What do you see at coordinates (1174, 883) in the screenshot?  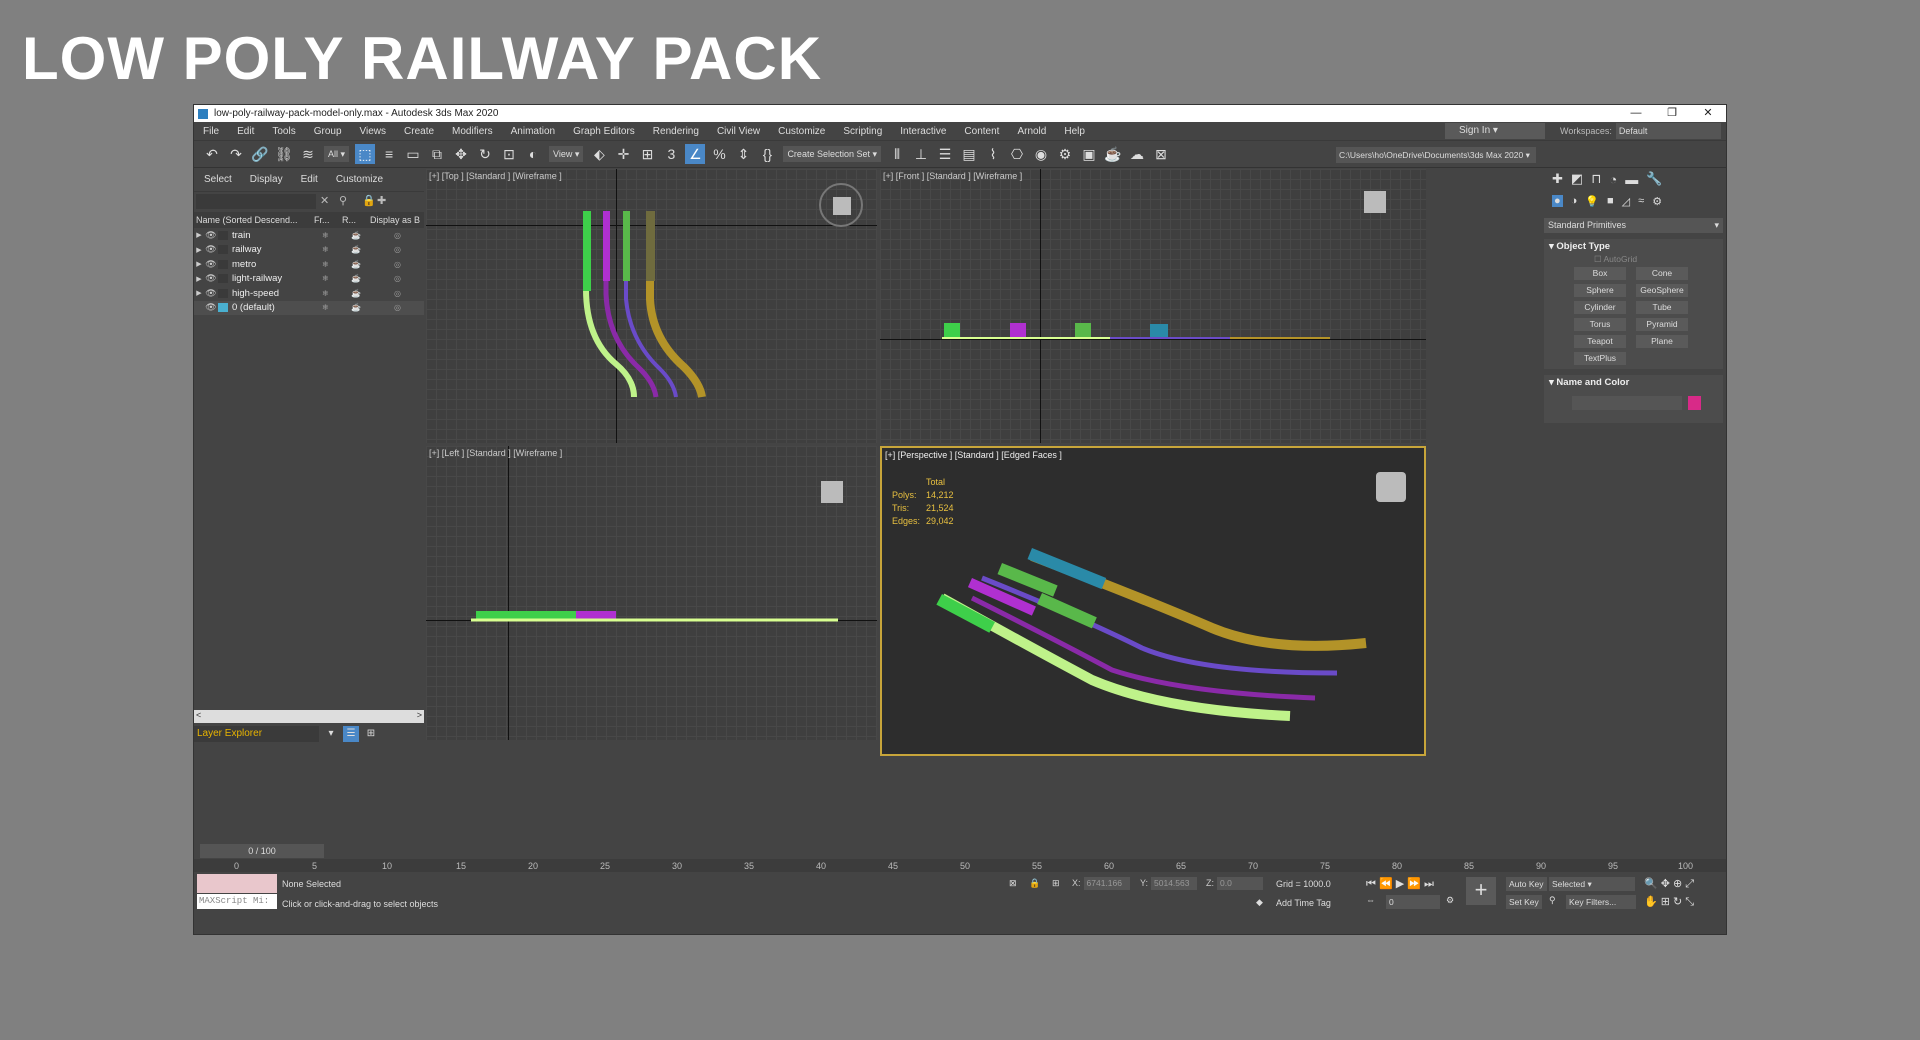 I see `y-coordinate: 5014.563` at bounding box center [1174, 883].